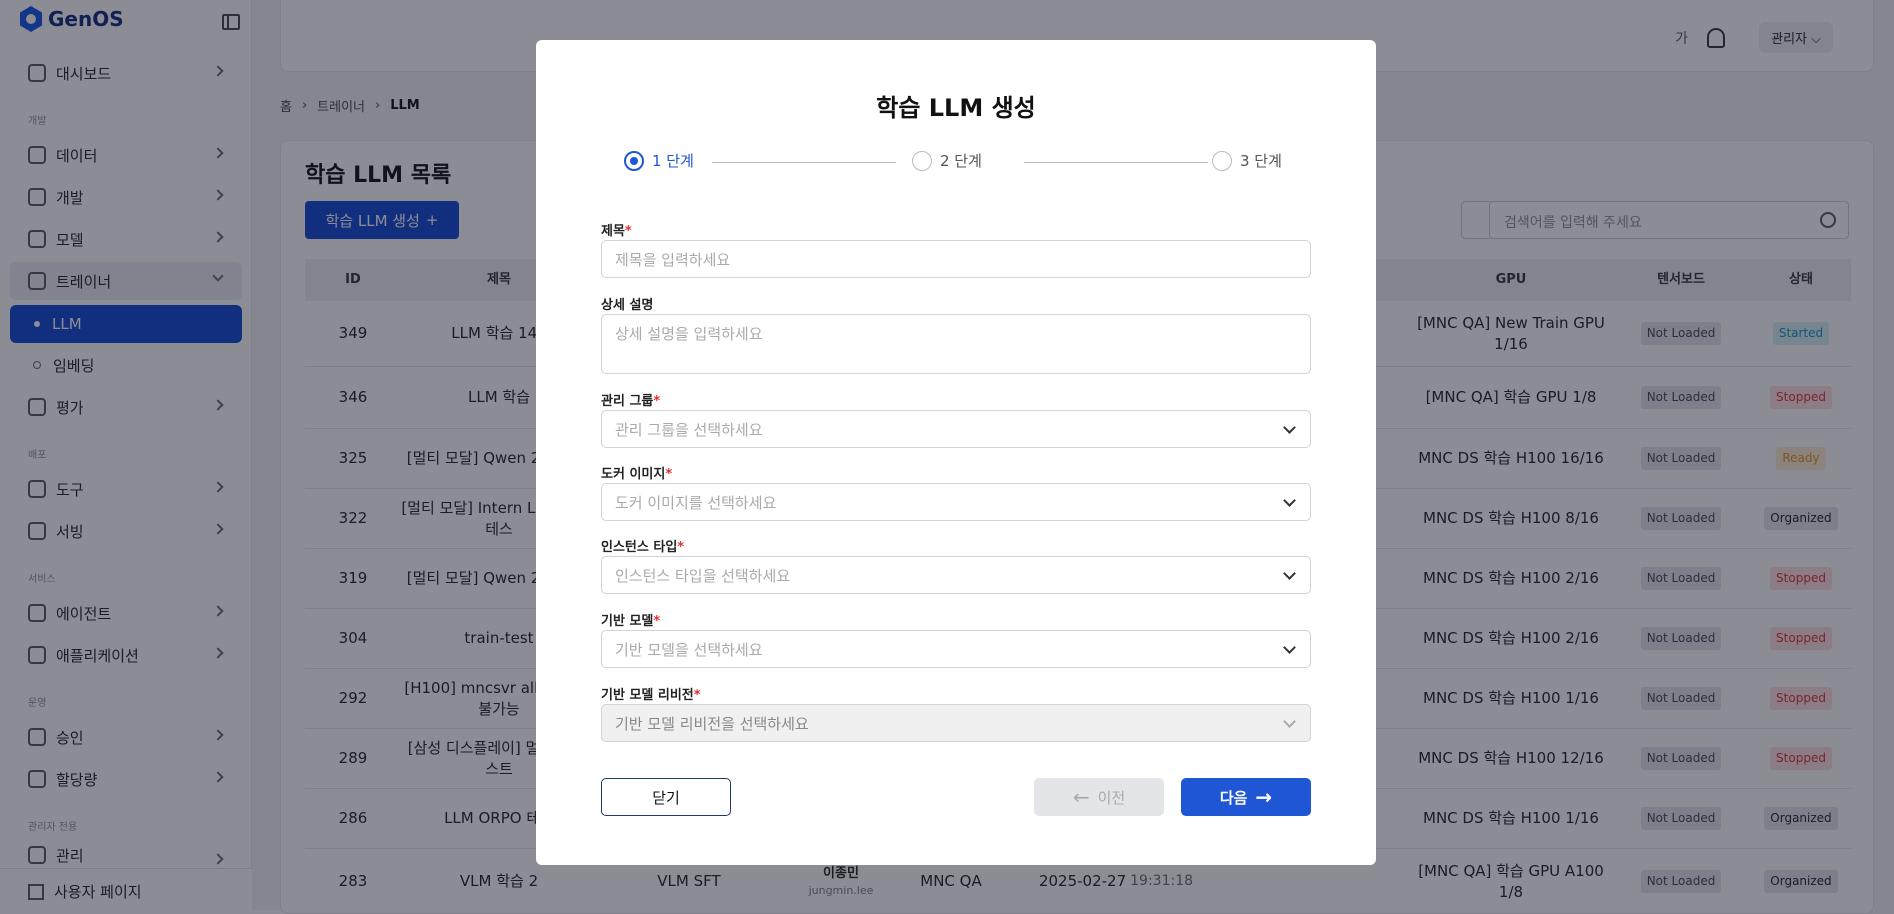  Describe the element at coordinates (651, 695) in the screenshot. I see `base-revision-label: 기반 모델 리비전*` at that location.